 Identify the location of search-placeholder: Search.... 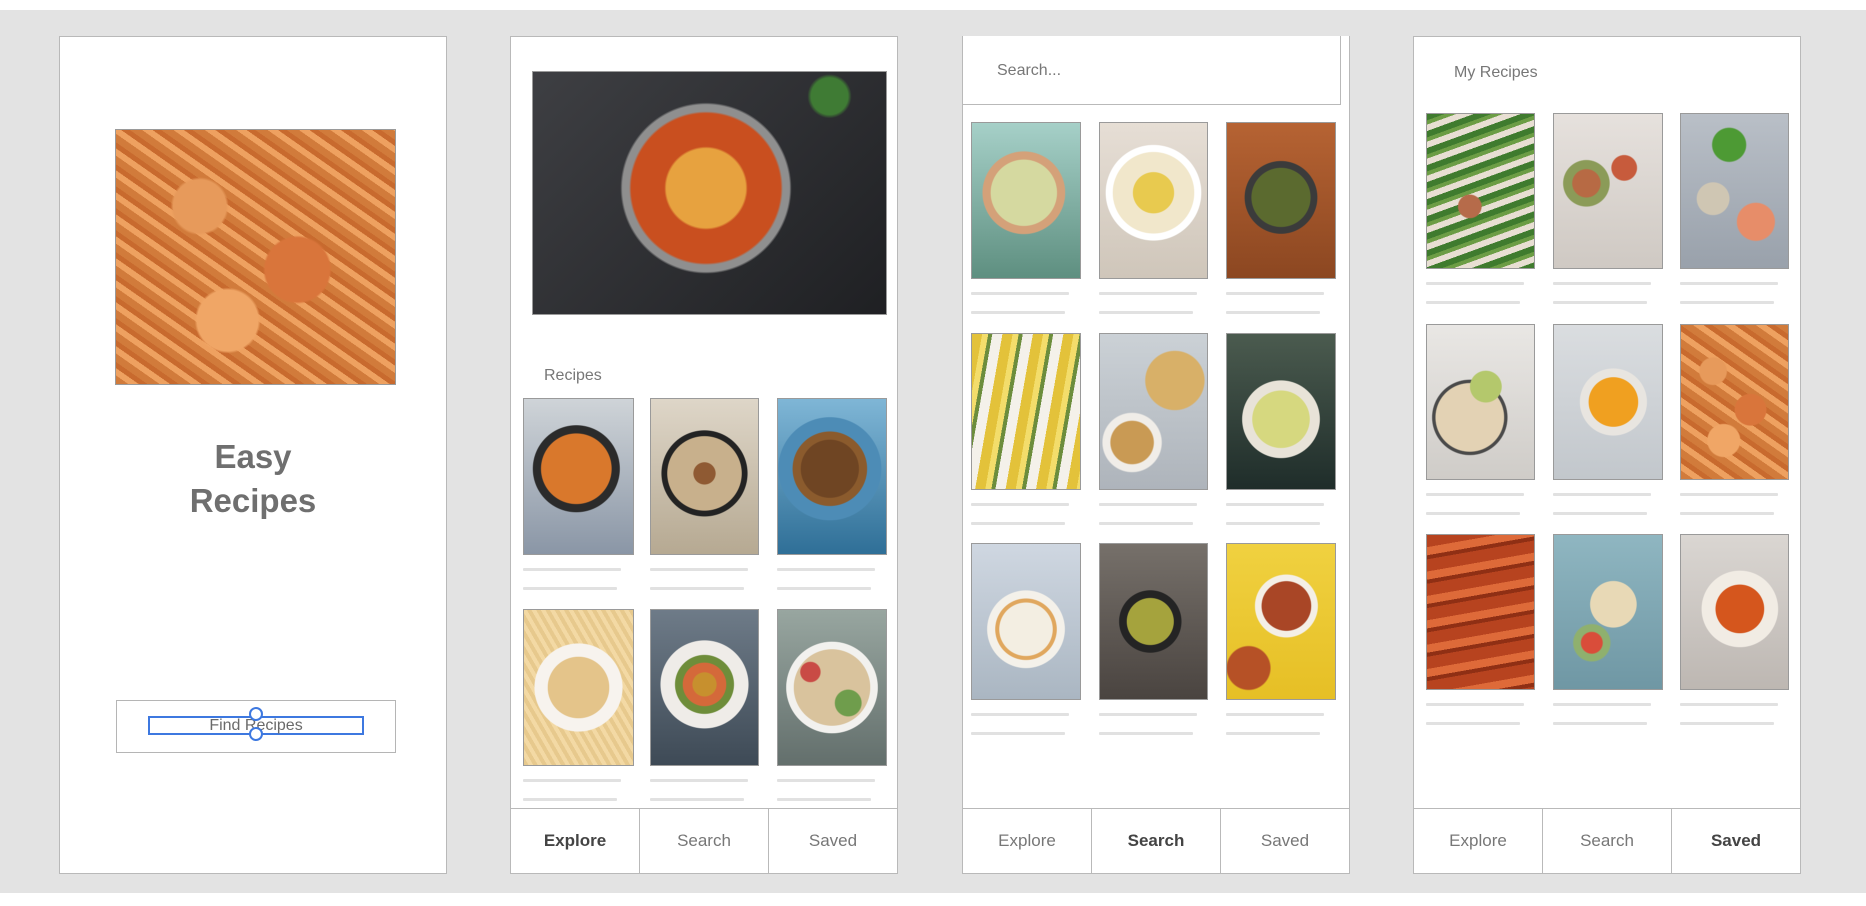
(1029, 70).